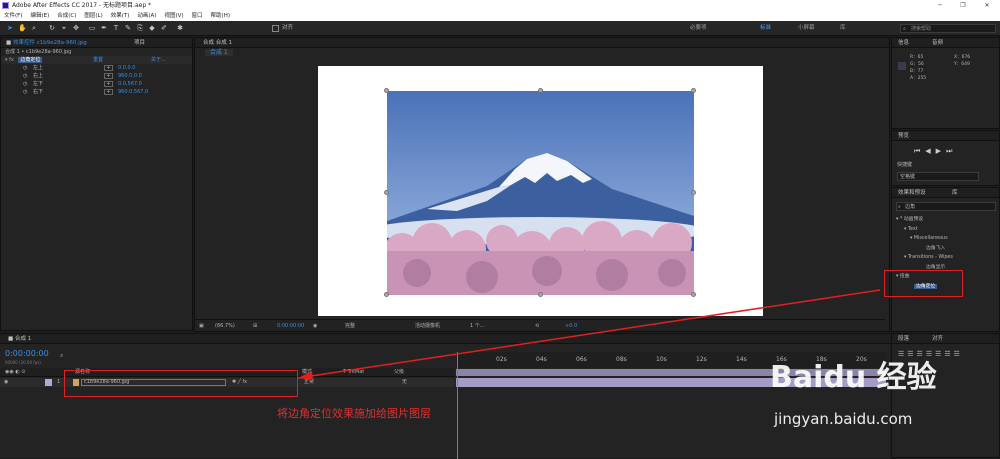  Describe the element at coordinates (880, 397) in the screenshot. I see `baidu-watermark: Baidu 经验 jingyan.baidu.com` at that location.